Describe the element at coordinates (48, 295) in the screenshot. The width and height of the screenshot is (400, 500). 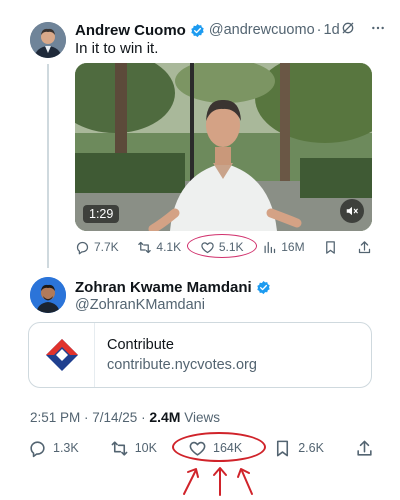
I see `mamdani-avatar` at that location.